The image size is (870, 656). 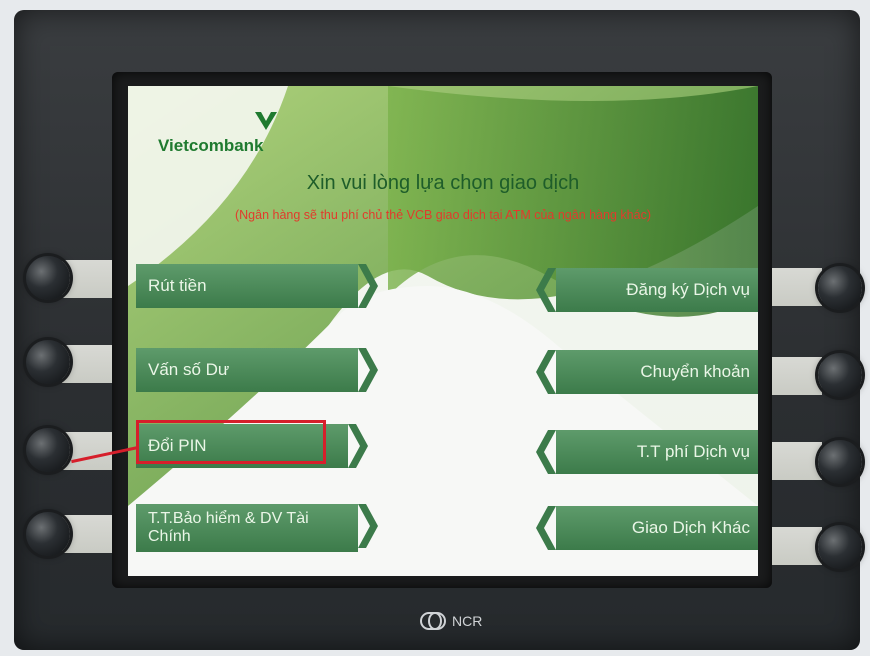 What do you see at coordinates (433, 621) in the screenshot?
I see `ncr-icon` at bounding box center [433, 621].